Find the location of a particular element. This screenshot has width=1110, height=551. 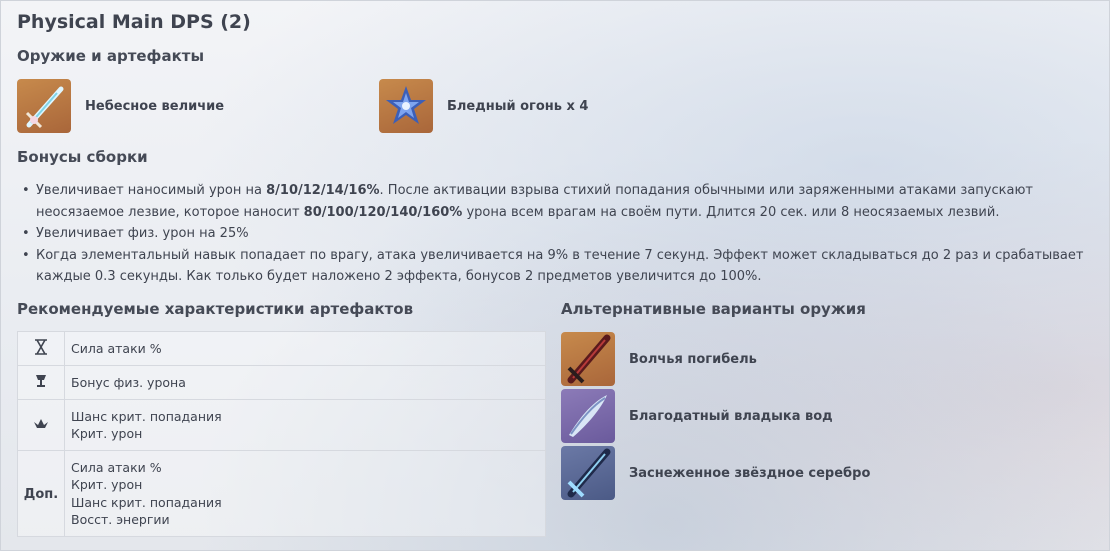

weapon-name: Небесное величие is located at coordinates (155, 106).